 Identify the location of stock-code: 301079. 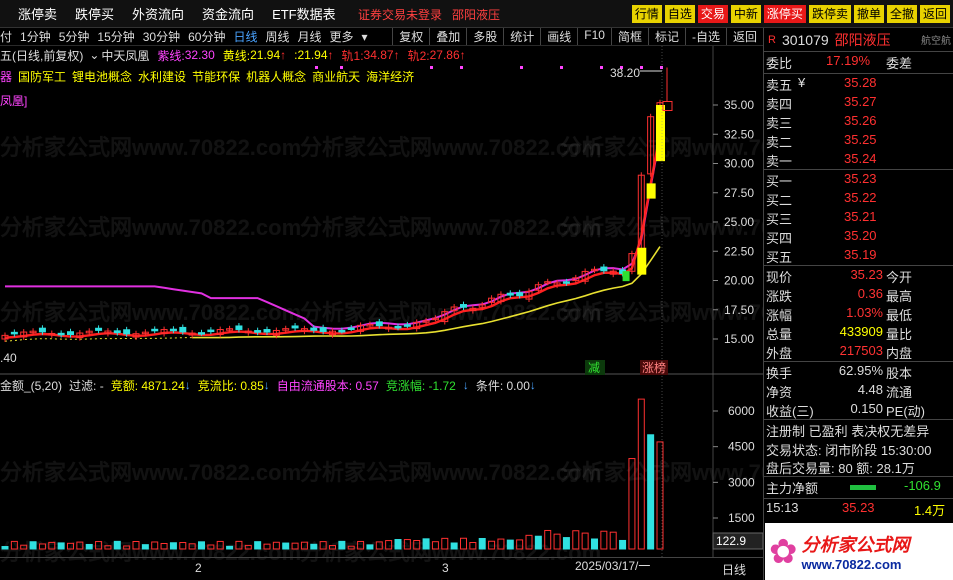
(805, 40).